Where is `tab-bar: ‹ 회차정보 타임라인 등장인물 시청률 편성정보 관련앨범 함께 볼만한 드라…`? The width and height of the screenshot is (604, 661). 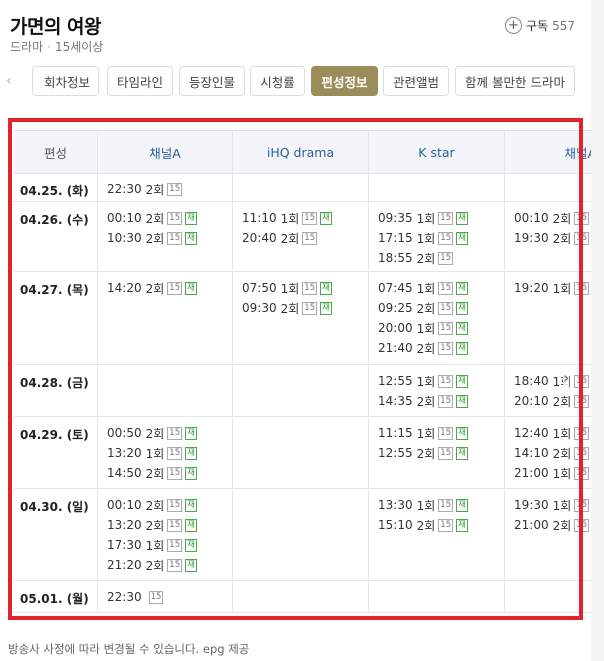 tab-bar: ‹ 회차정보 타임라인 등장인물 시청률 편성정보 관련앨범 함께 볼만한 드라… is located at coordinates (295, 82).